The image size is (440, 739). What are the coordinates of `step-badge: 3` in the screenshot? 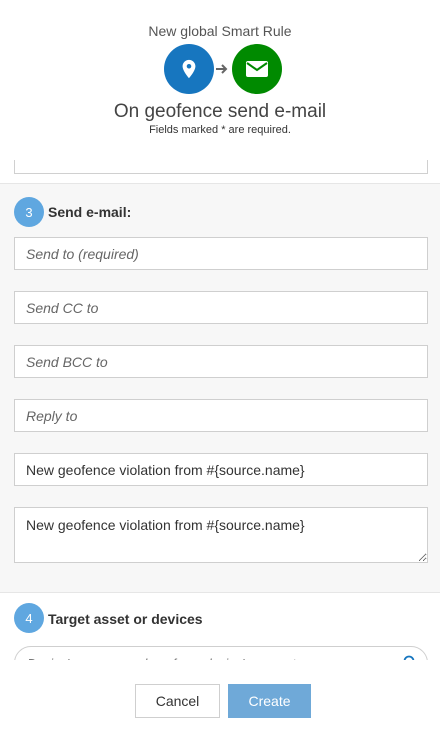 It's located at (29, 212).